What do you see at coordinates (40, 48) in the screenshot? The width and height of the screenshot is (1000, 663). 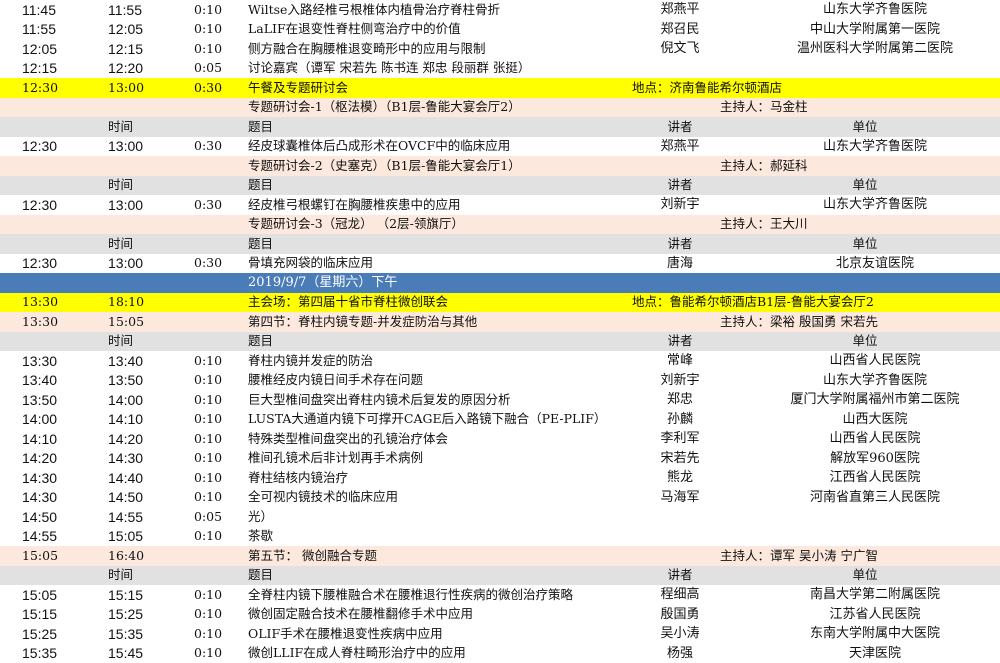 I see `start-time: 12:05` at bounding box center [40, 48].